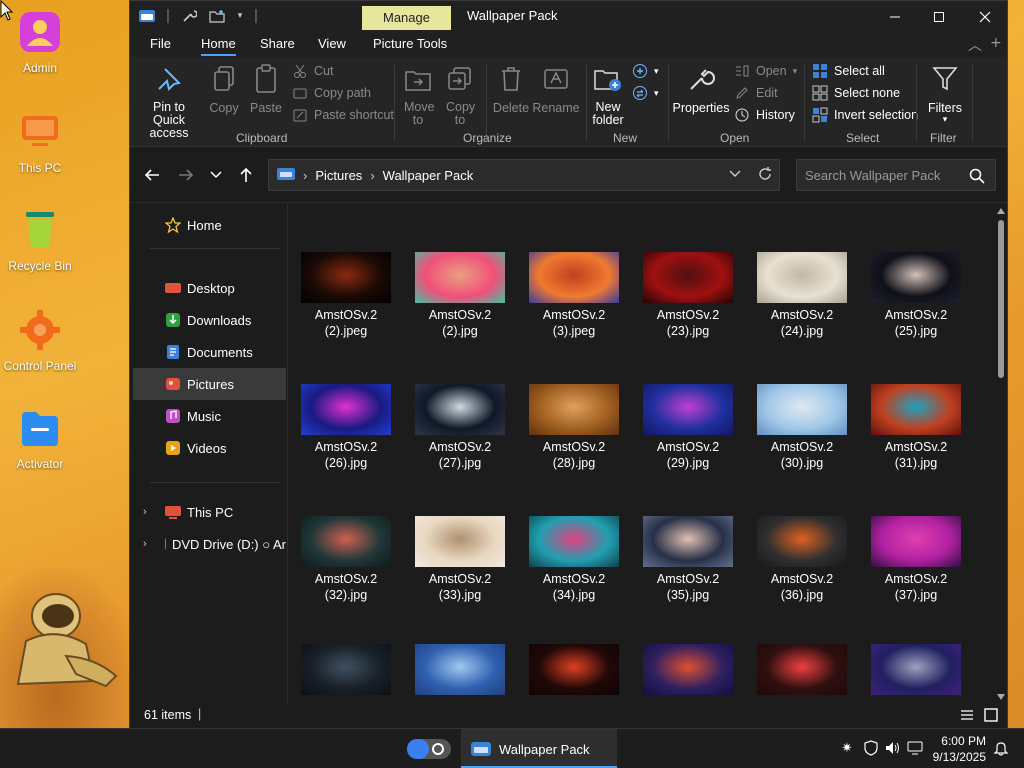 The height and width of the screenshot is (768, 1024). What do you see at coordinates (967, 716) in the screenshot?
I see `details-view-button` at bounding box center [967, 716].